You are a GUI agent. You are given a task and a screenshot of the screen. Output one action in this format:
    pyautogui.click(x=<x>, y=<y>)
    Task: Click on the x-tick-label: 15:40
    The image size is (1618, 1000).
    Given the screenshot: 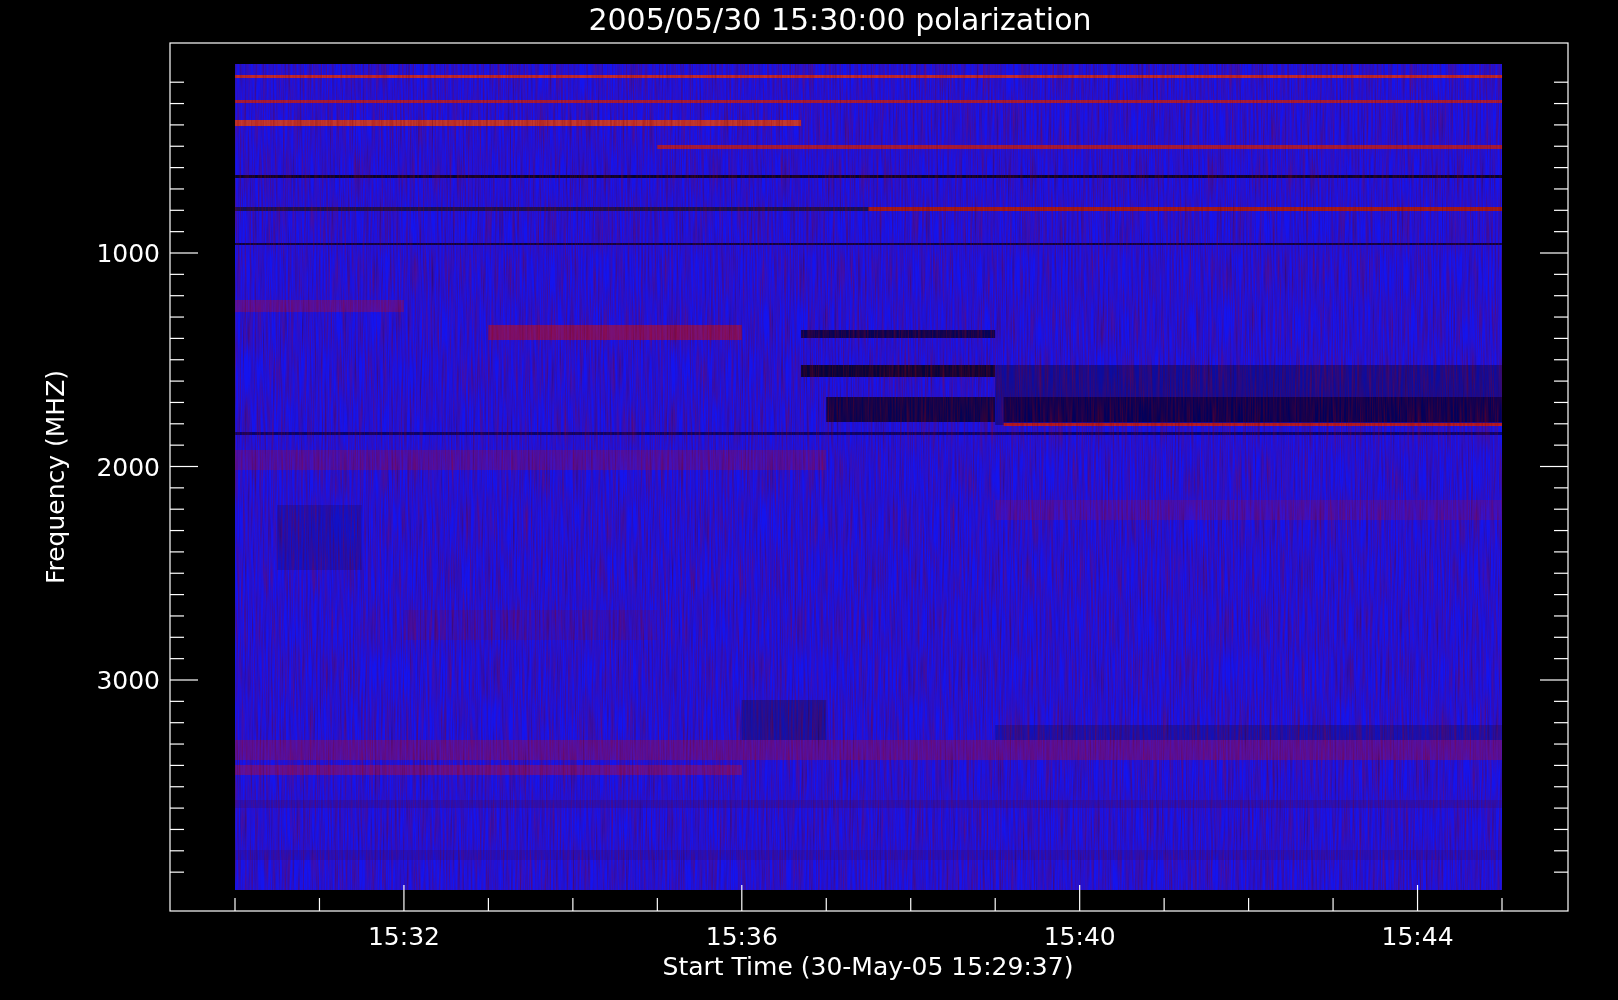 What is the action you would take?
    pyautogui.click(x=1079, y=936)
    